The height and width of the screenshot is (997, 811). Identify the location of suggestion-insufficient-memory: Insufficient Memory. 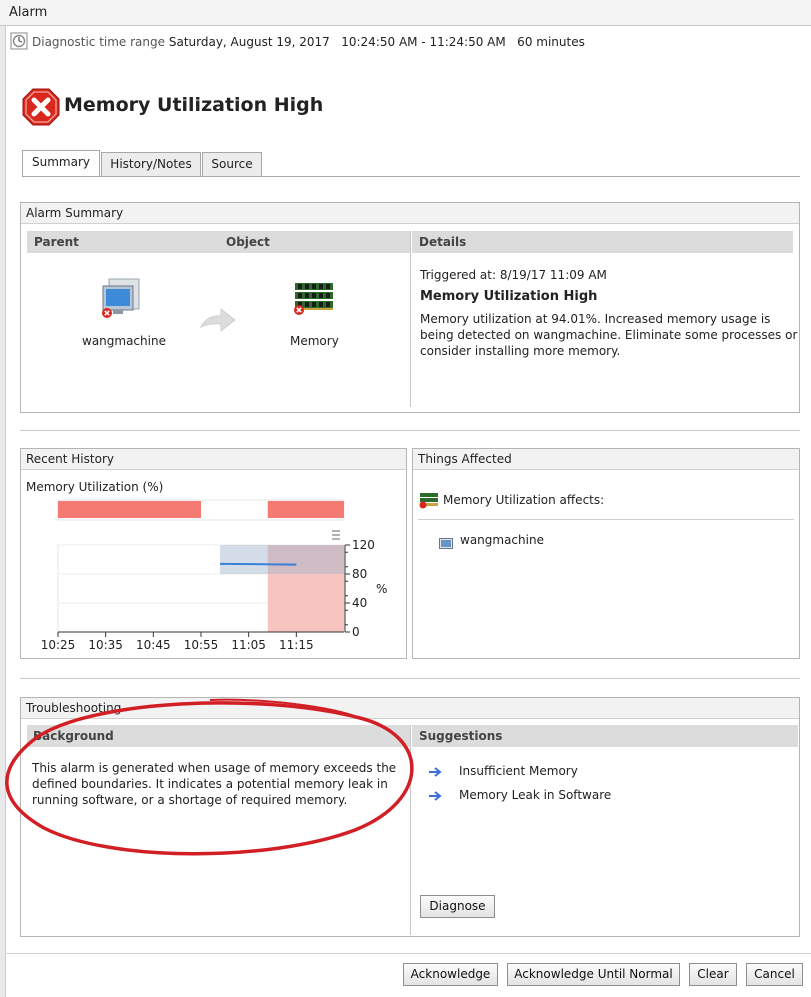
(518, 771).